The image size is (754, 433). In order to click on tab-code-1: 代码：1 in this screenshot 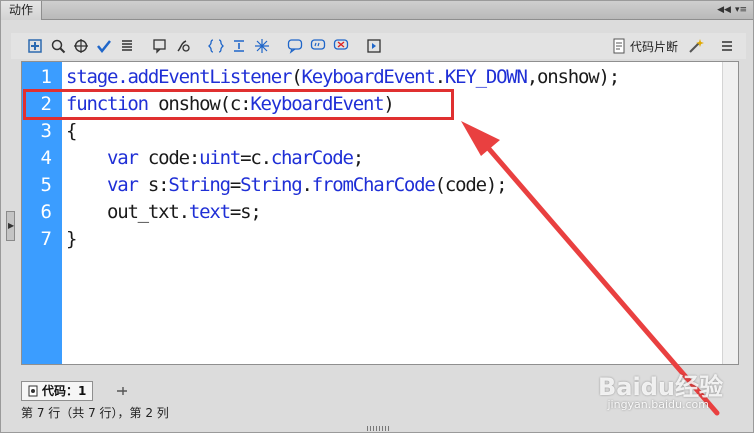, I will do `click(57, 391)`.